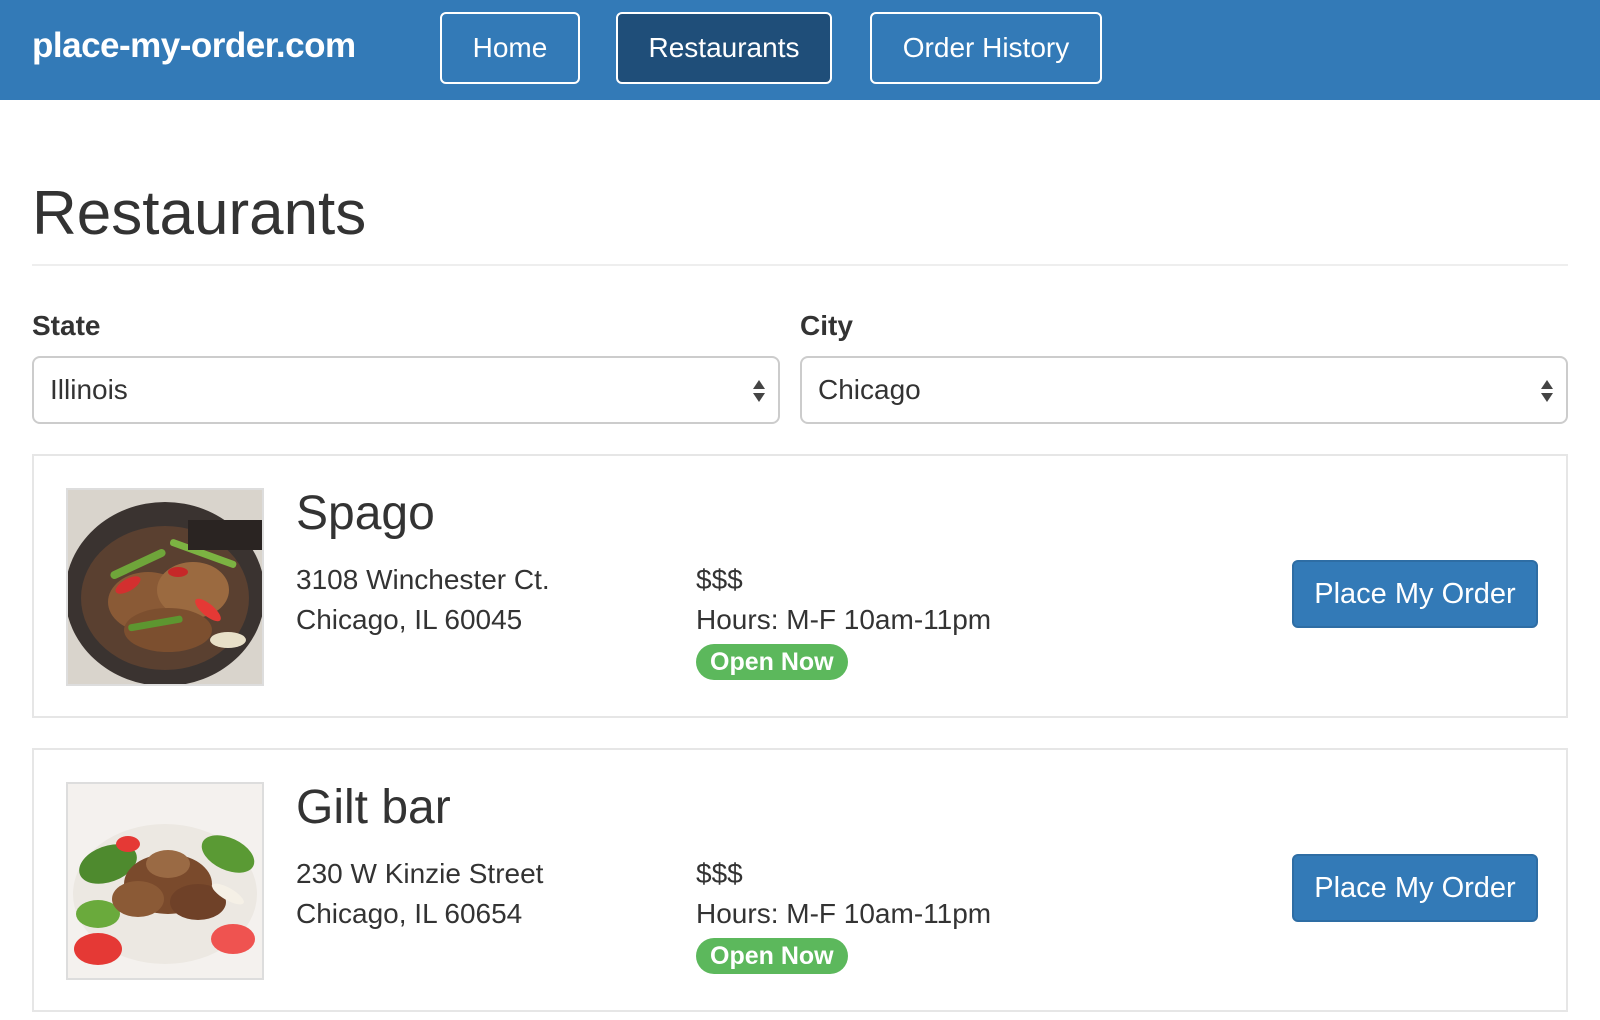 The width and height of the screenshot is (1600, 1020). What do you see at coordinates (89, 389) in the screenshot?
I see `state-select-value: Illinois` at bounding box center [89, 389].